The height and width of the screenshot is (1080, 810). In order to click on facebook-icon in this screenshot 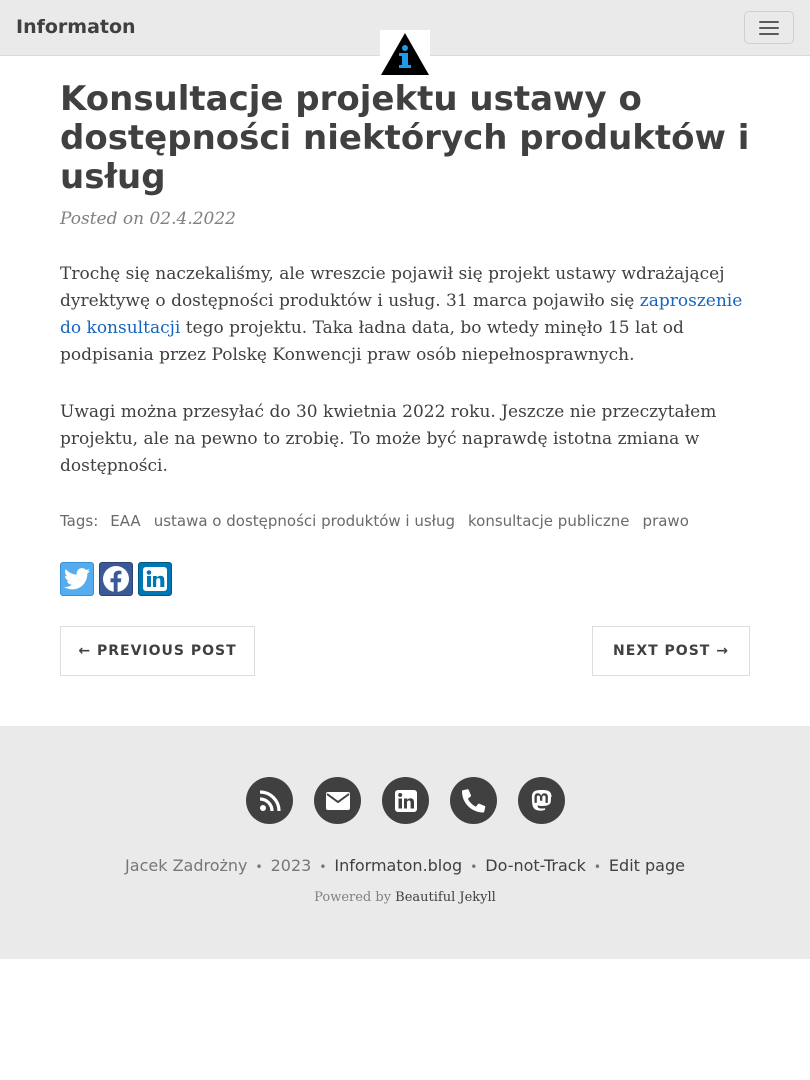, I will do `click(116, 579)`.